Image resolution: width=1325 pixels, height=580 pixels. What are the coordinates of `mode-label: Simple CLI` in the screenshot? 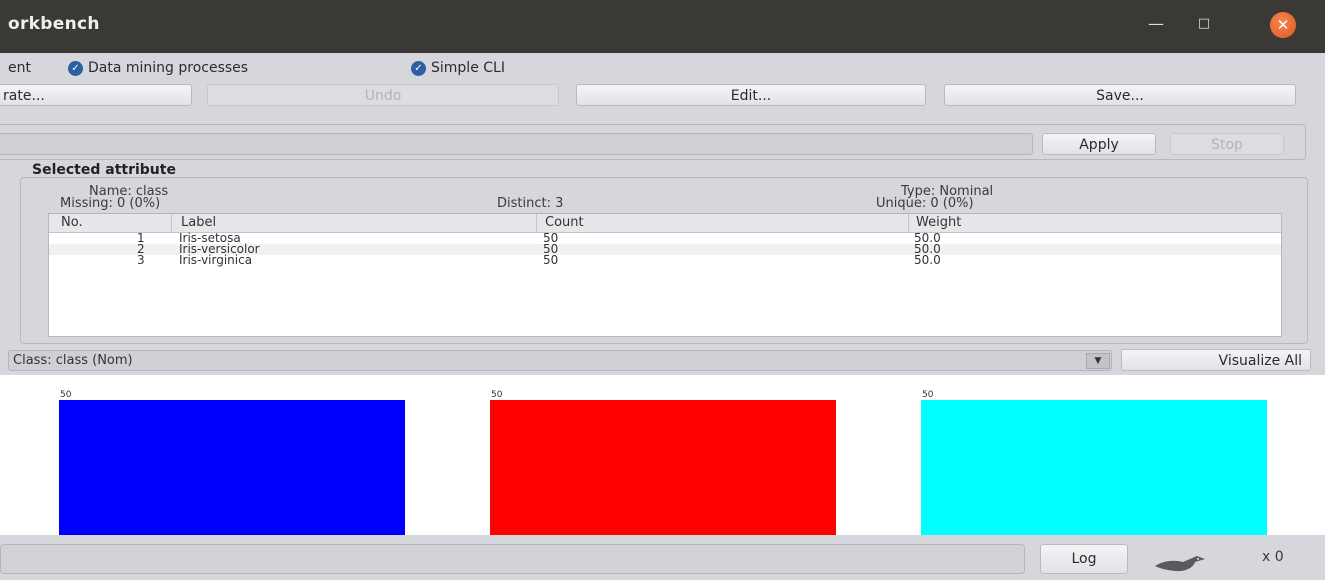 It's located at (468, 68).